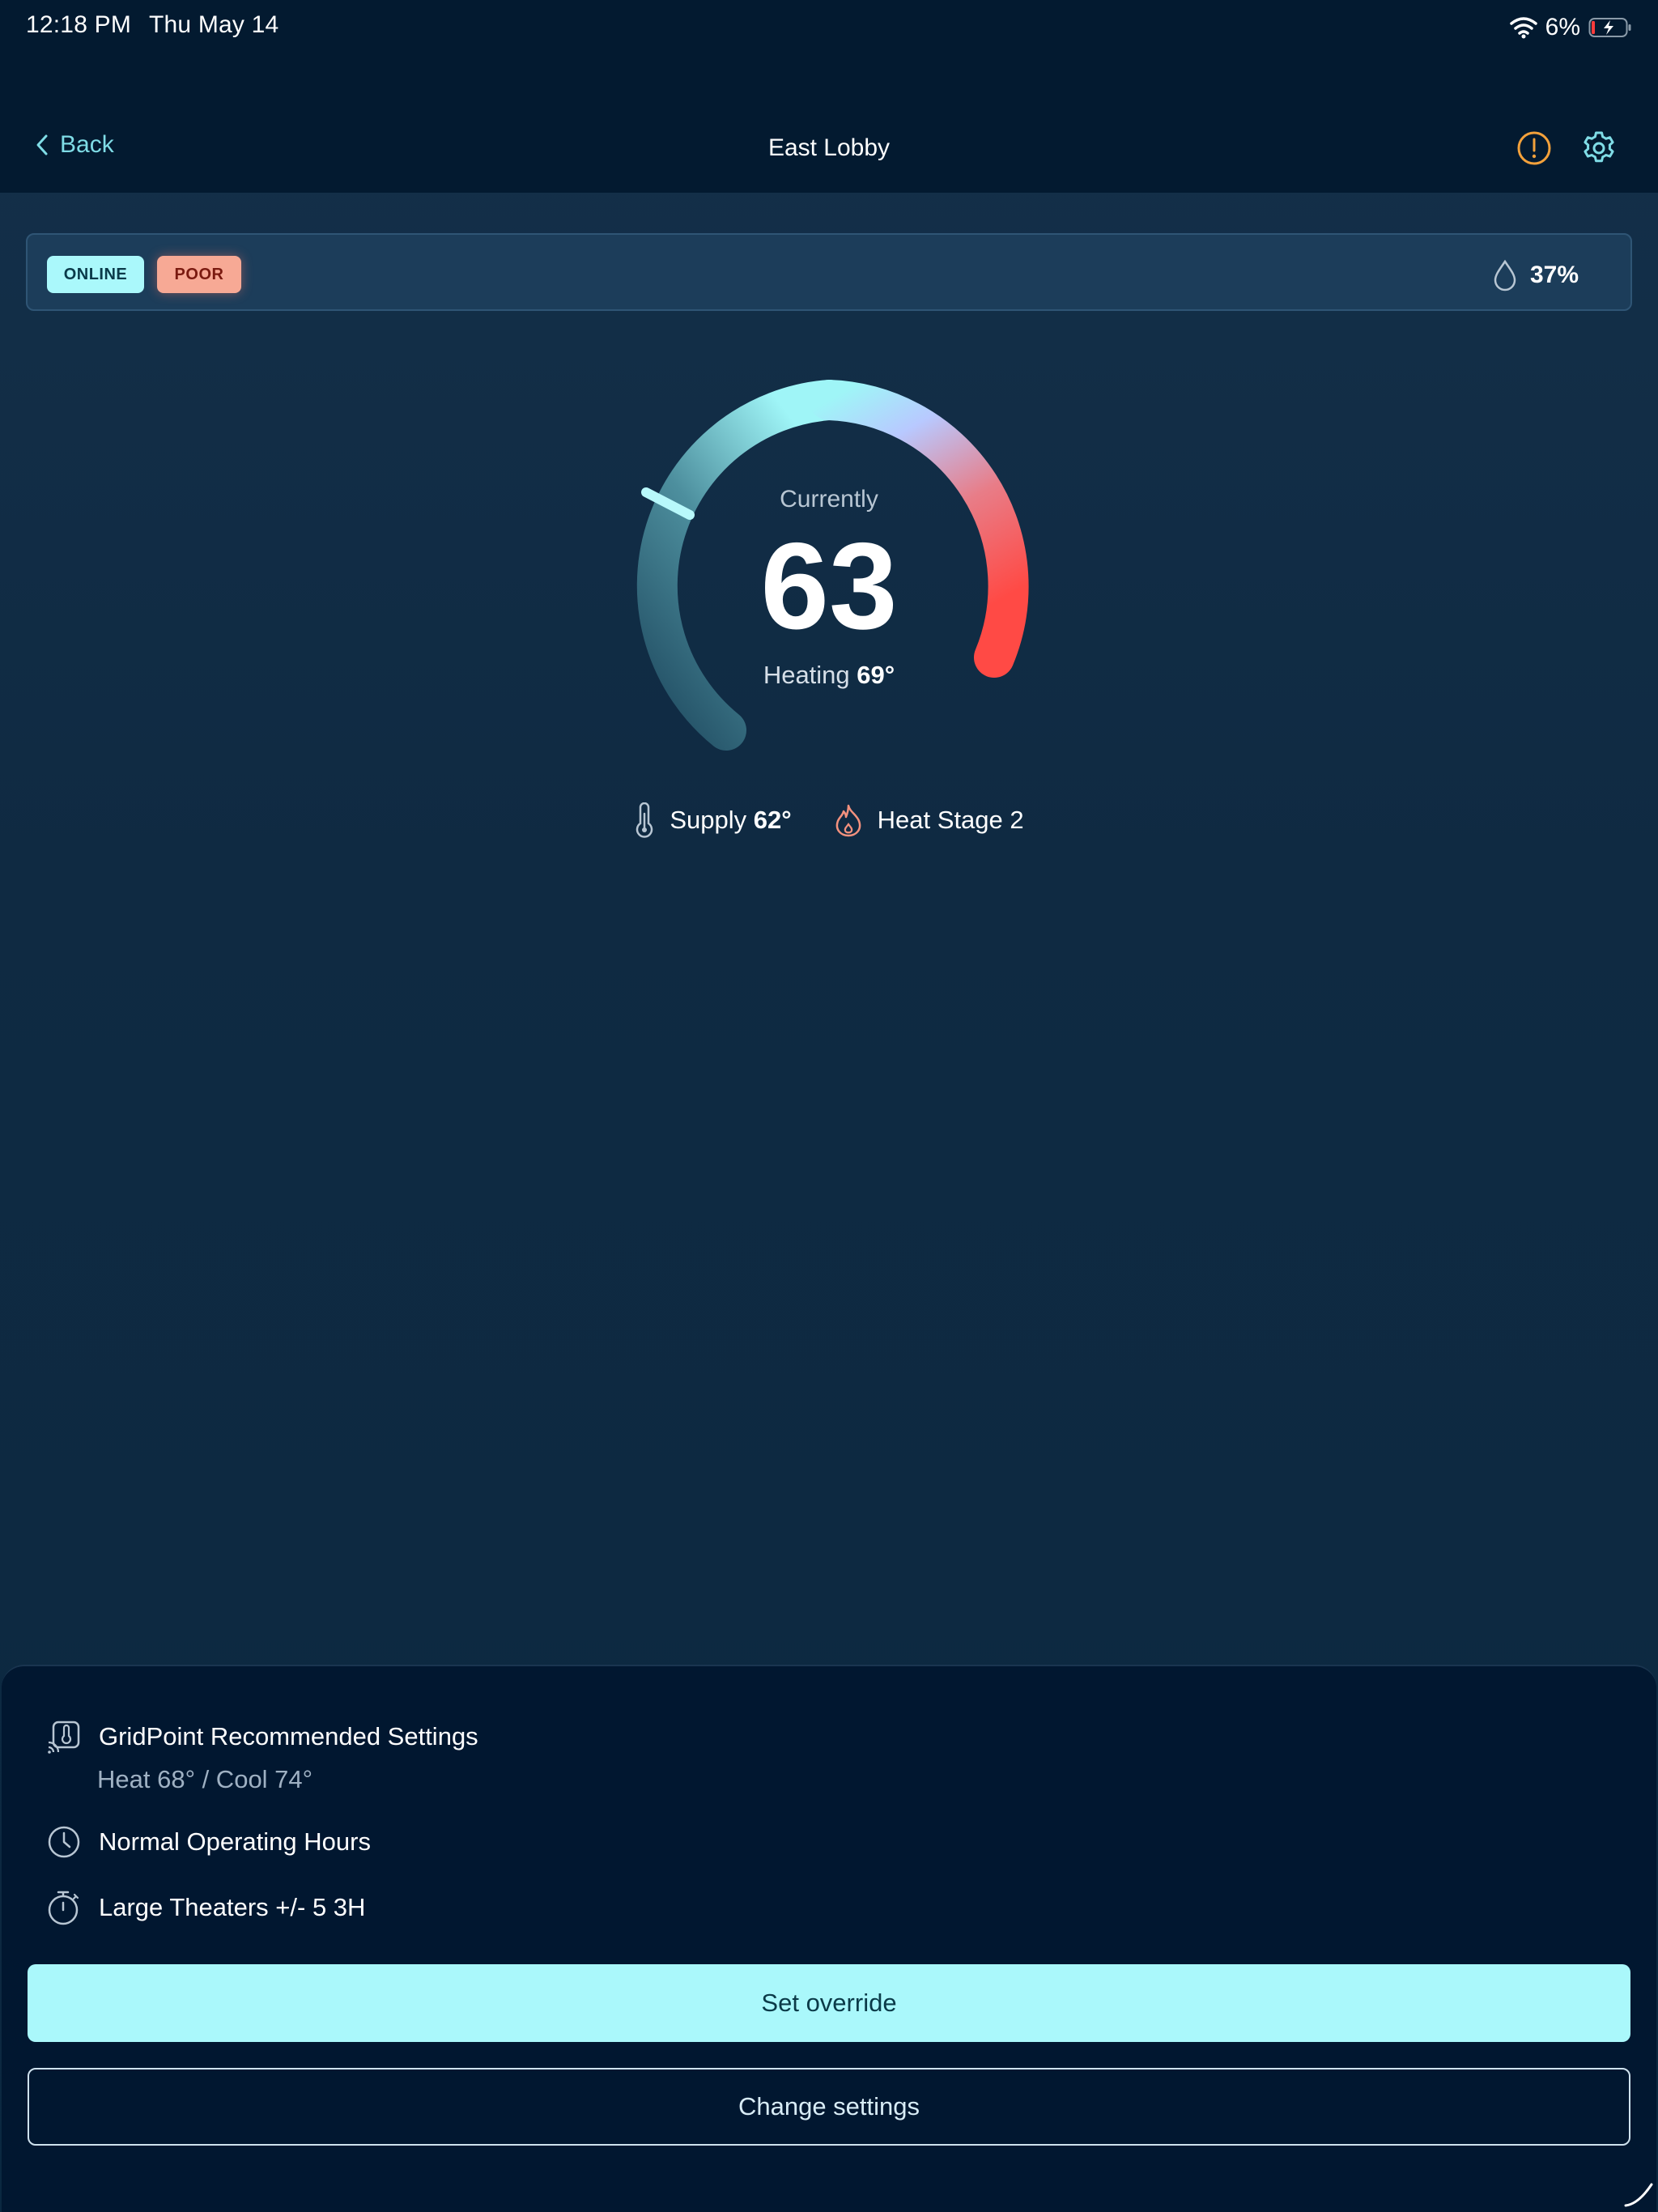 Image resolution: width=1658 pixels, height=2212 pixels. I want to click on recommended-title: GridPoint Recommended Settings, so click(288, 1736).